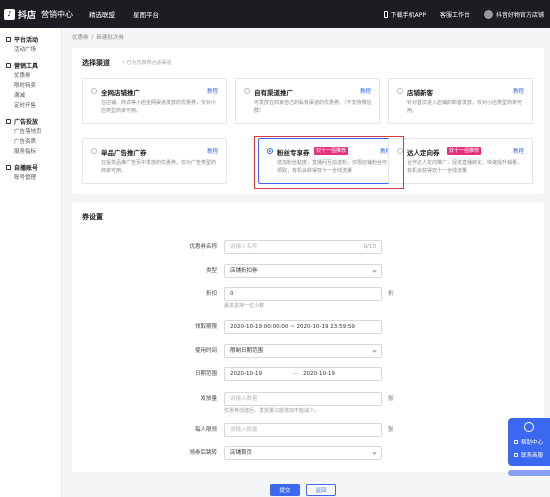 The height and width of the screenshot is (497, 550). Describe the element at coordinates (303, 430) in the screenshot. I see `per-user-input: 请输入数量` at that location.